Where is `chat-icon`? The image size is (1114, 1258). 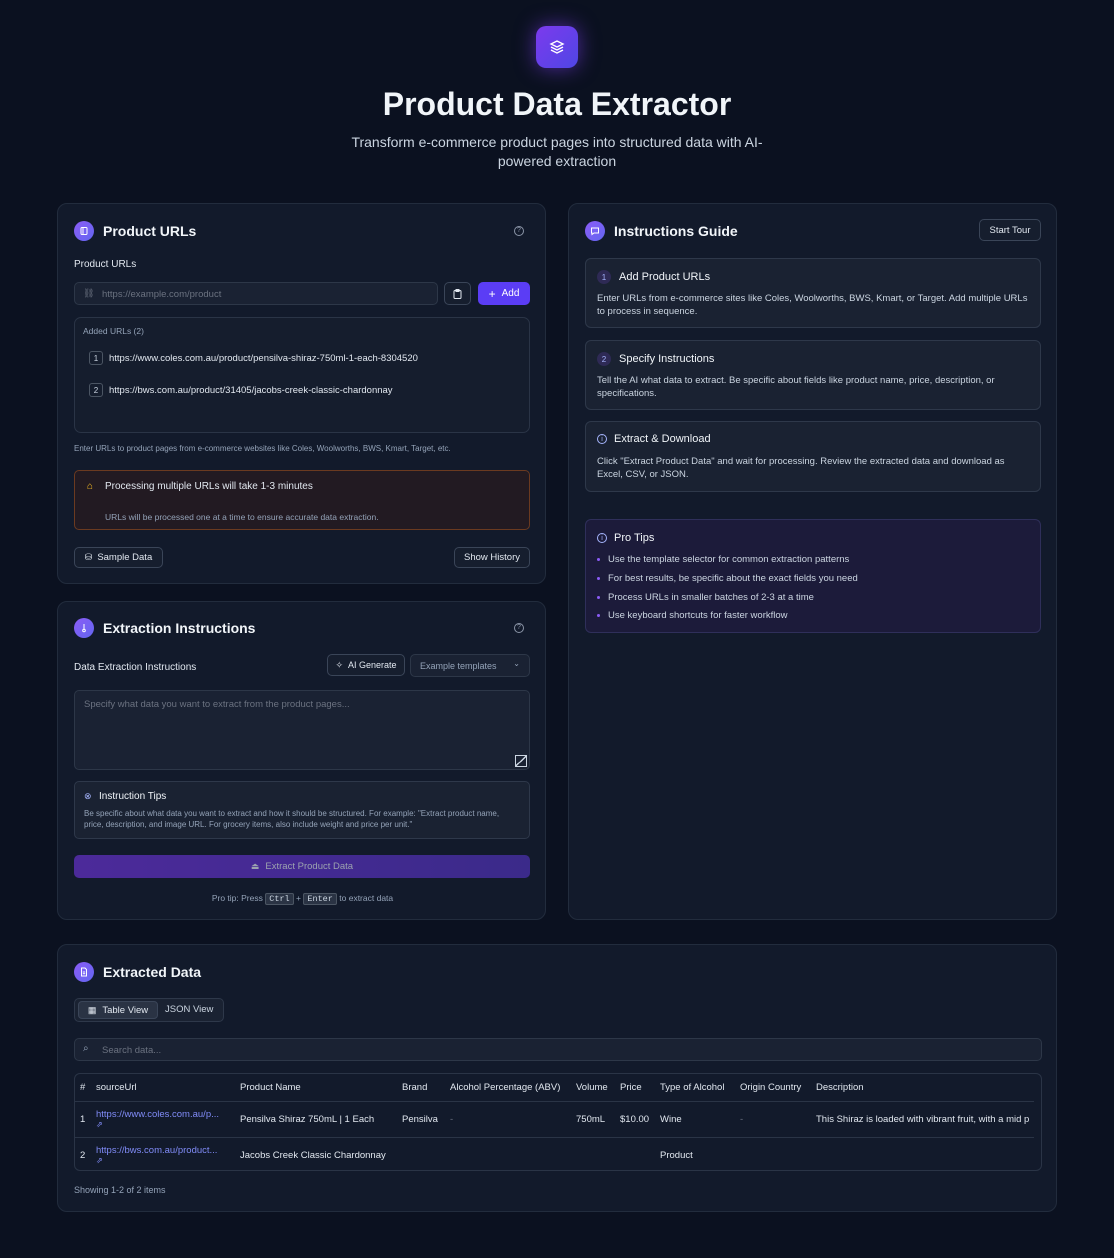 chat-icon is located at coordinates (595, 231).